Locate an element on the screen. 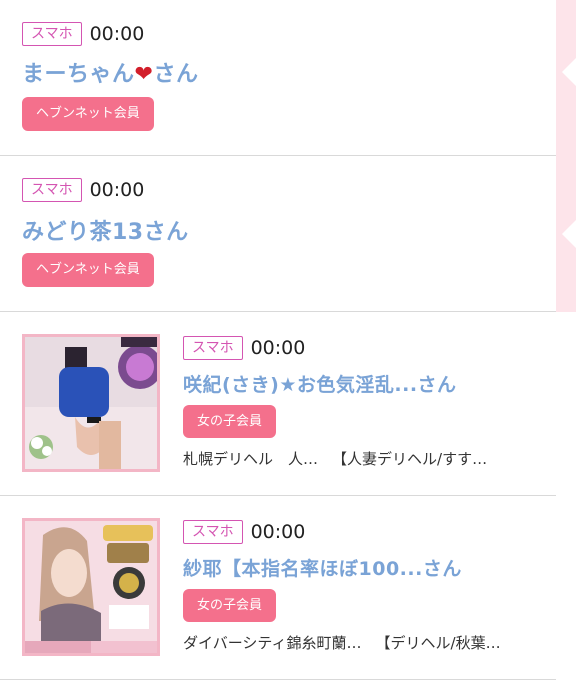  visitor-name: みどり茶13さん is located at coordinates (105, 230).